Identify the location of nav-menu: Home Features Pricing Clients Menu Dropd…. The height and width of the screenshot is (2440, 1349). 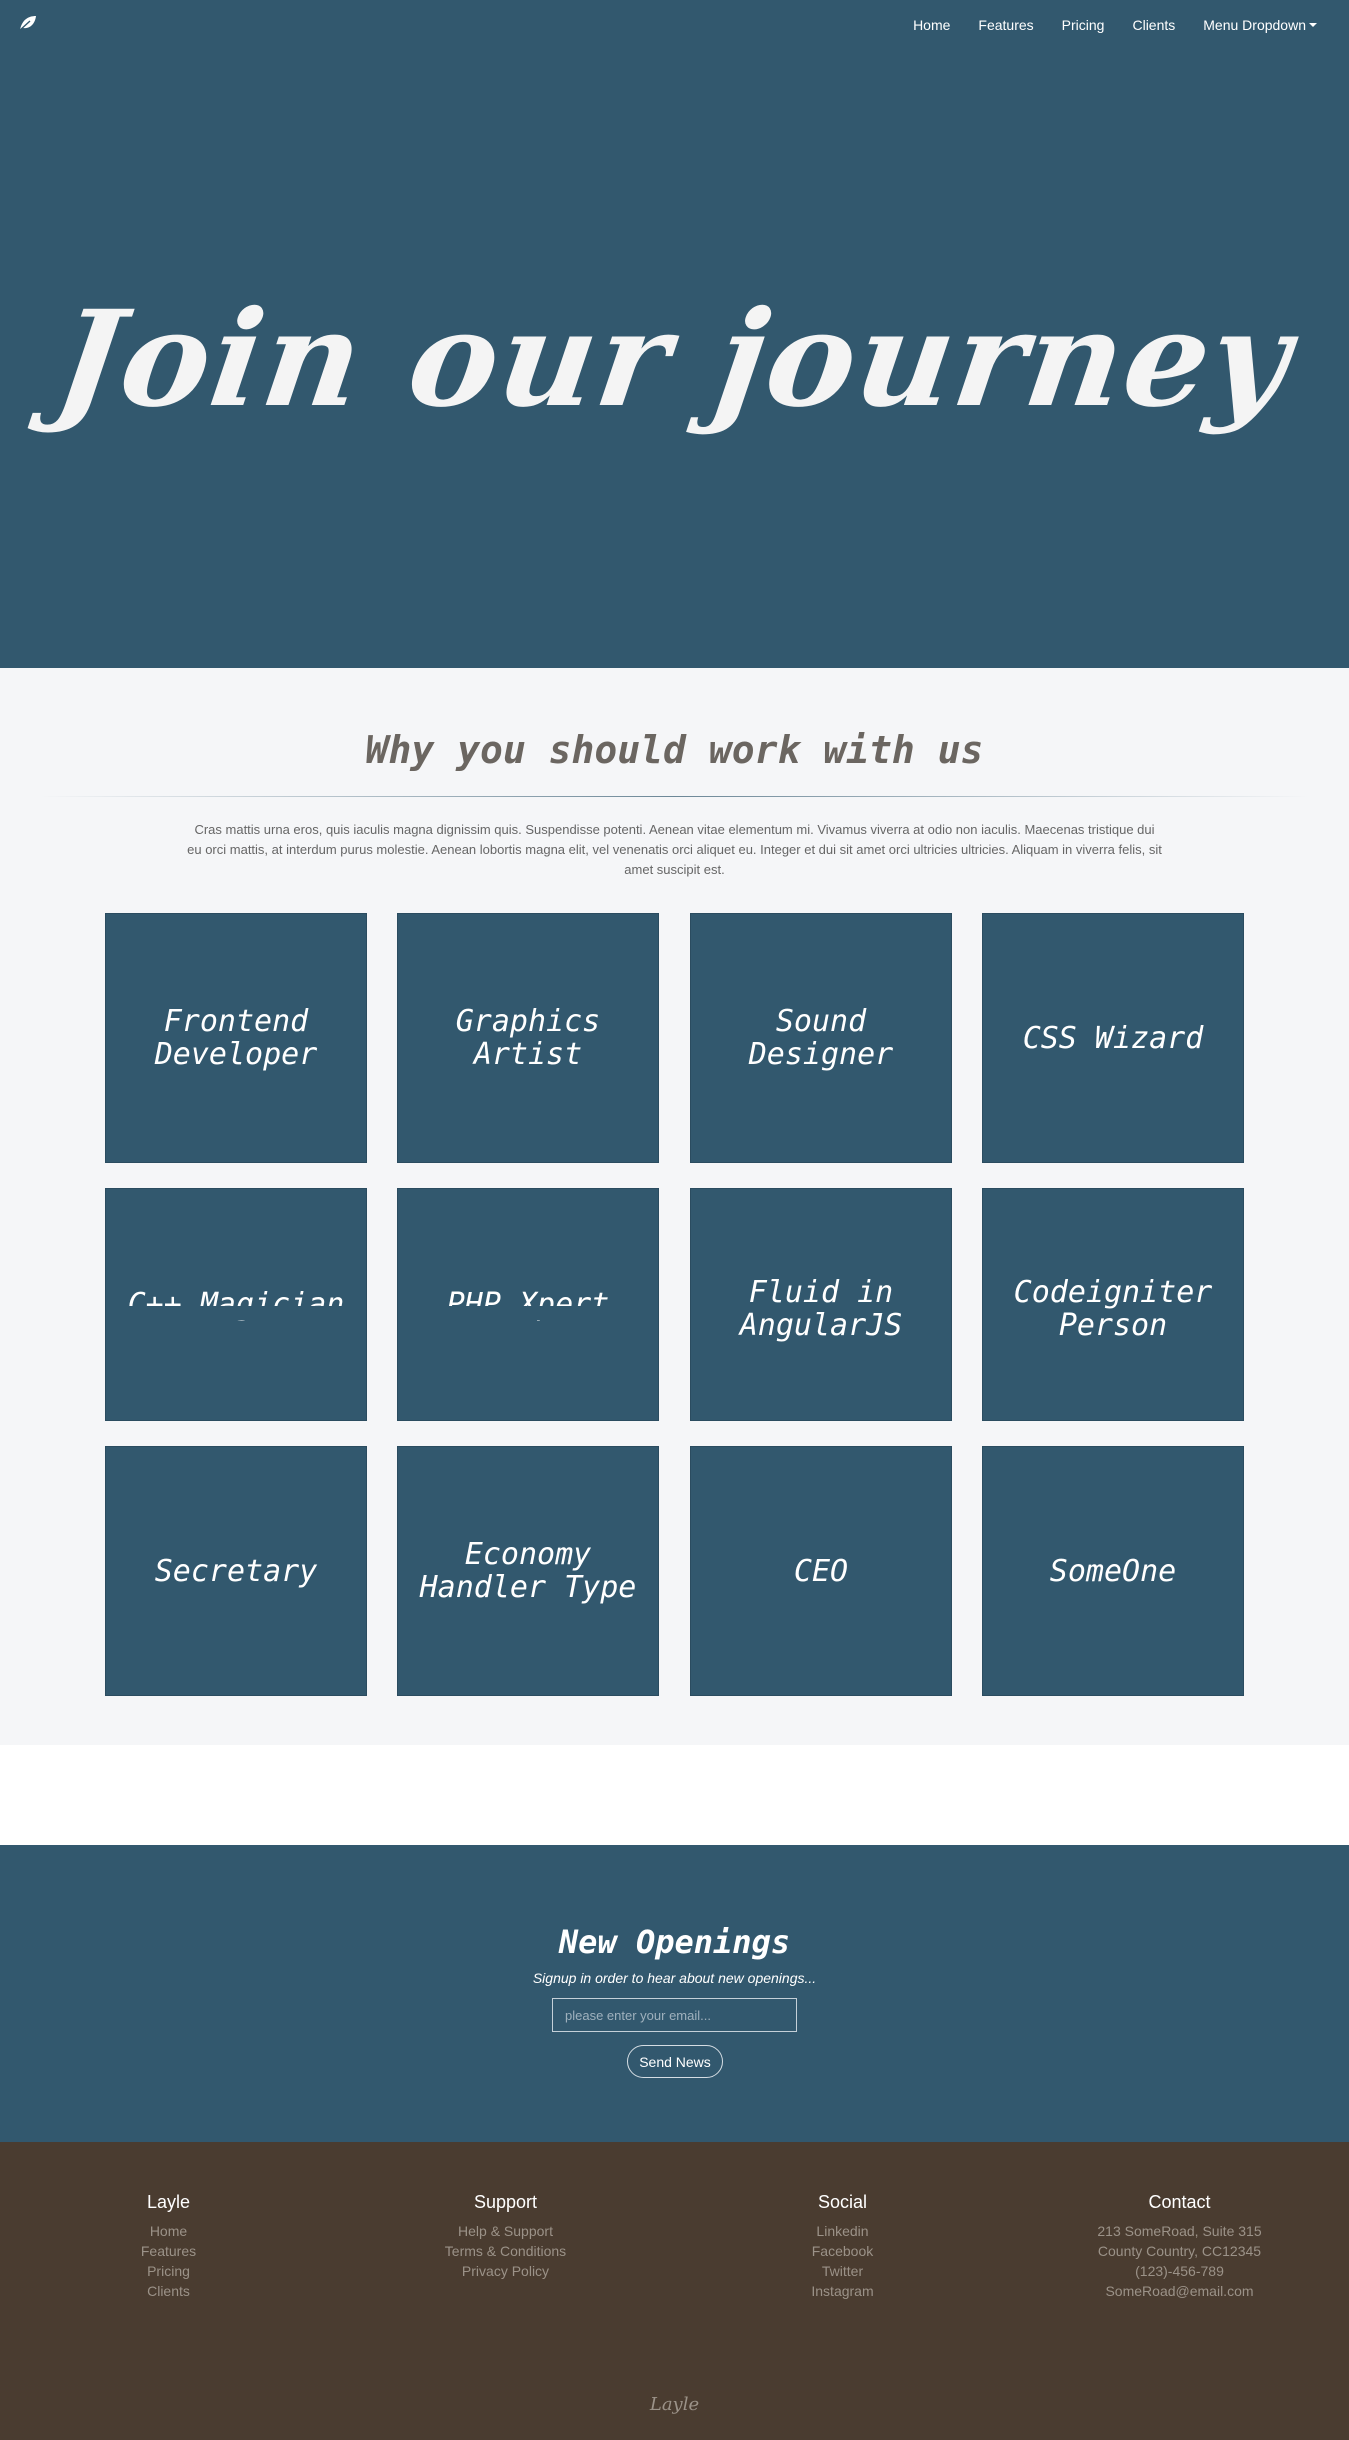
(1116, 25).